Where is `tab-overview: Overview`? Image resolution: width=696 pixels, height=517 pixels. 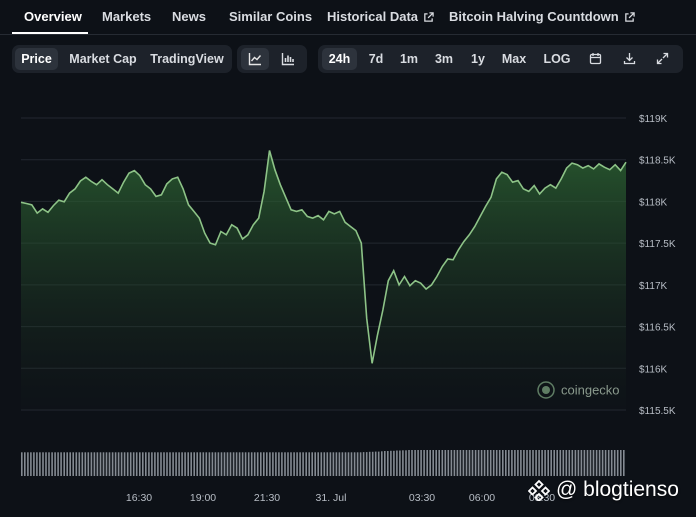 tab-overview: Overview is located at coordinates (53, 17).